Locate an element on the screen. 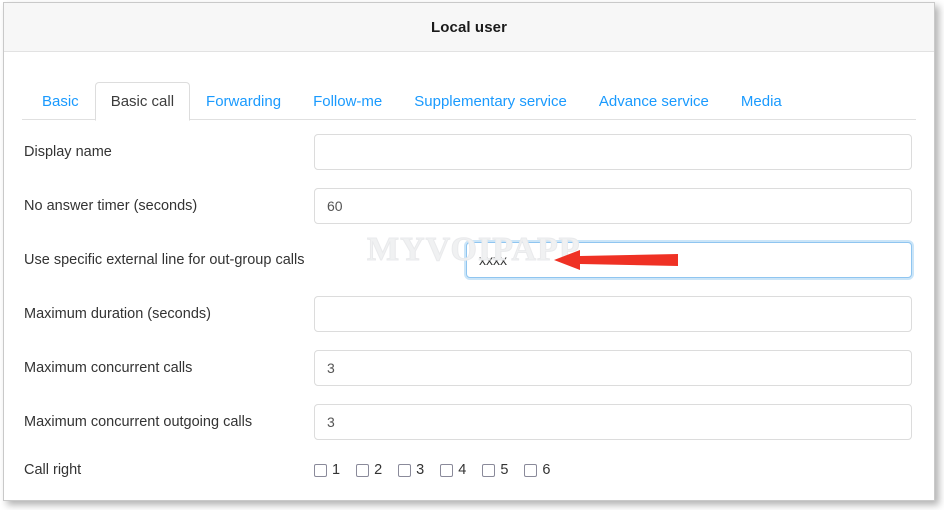  label-maximum-concurrent-outgoing-calls: Maximum concurrent outgoing calls is located at coordinates (138, 422).